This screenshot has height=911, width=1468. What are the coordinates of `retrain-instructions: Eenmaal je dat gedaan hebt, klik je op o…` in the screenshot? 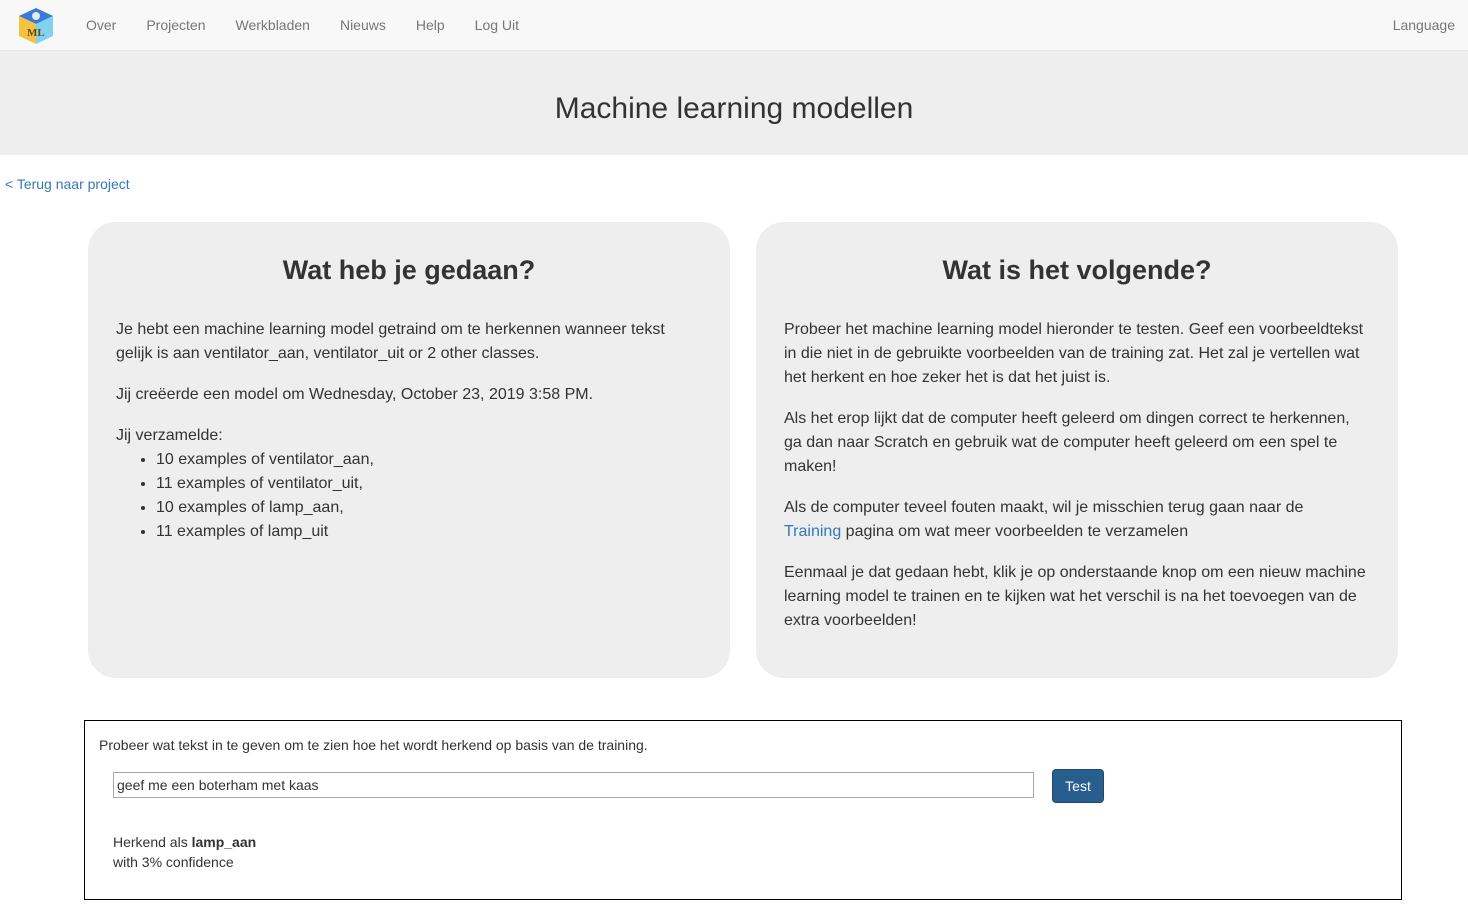 It's located at (1075, 596).